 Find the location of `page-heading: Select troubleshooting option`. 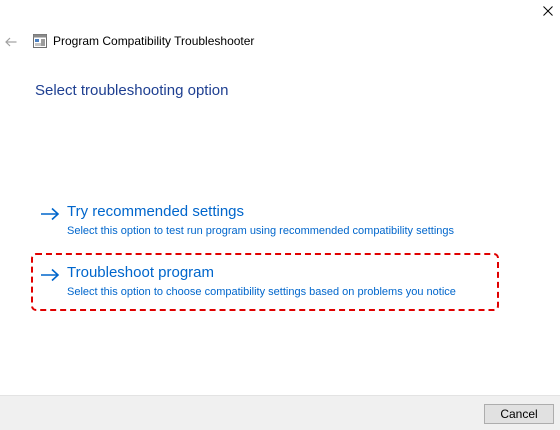

page-heading: Select troubleshooting option is located at coordinates (132, 90).